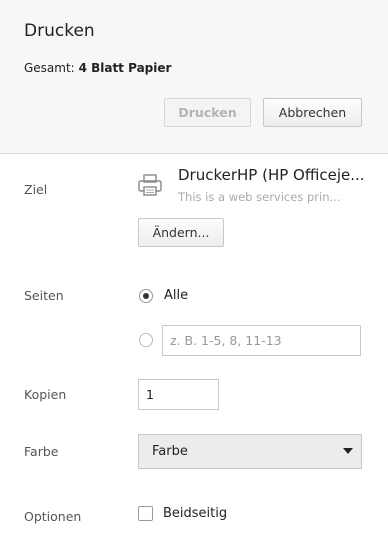 This screenshot has width=388, height=548. I want to click on chevron-down-icon, so click(348, 451).